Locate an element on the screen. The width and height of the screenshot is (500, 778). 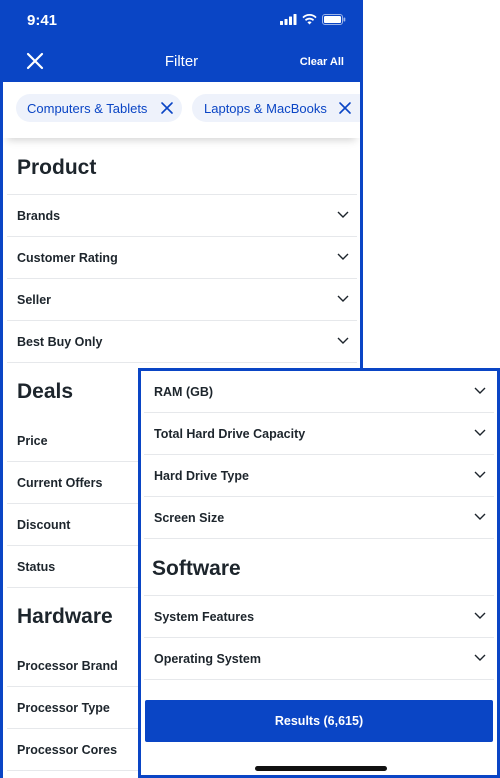
status-time: 9:41 is located at coordinates (42, 20).